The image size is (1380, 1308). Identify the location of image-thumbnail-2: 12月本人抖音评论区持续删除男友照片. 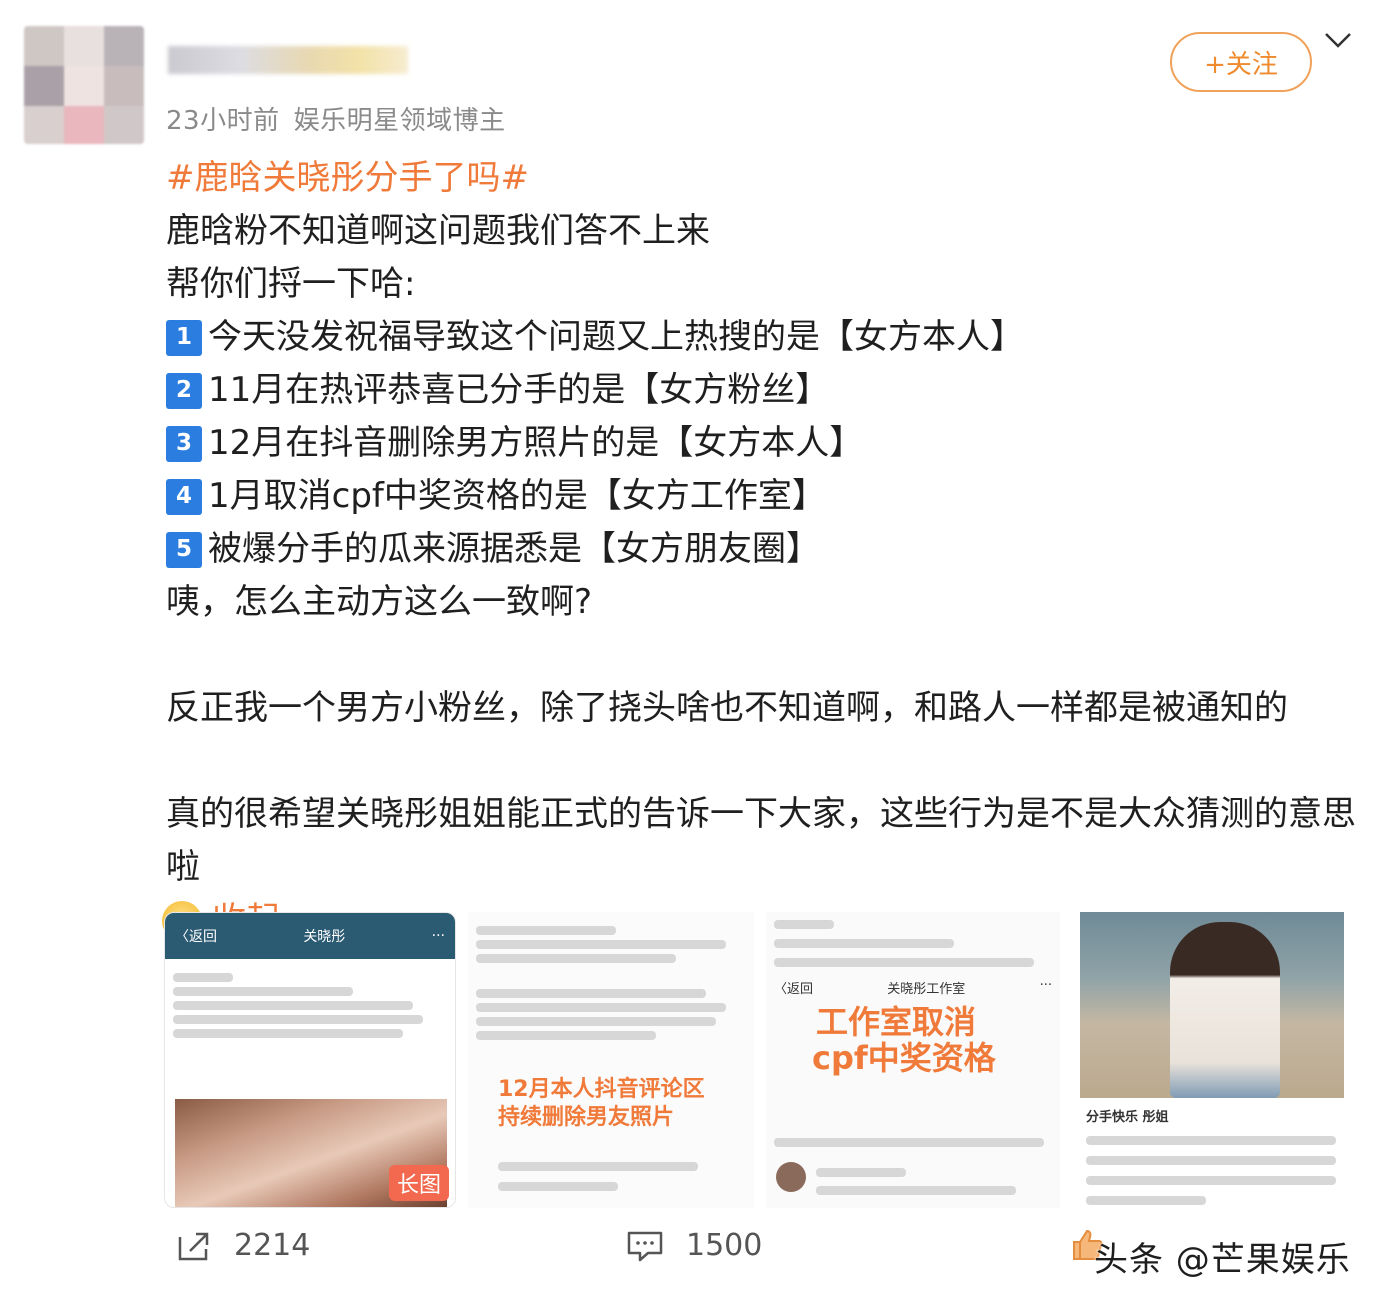
(611, 1060).